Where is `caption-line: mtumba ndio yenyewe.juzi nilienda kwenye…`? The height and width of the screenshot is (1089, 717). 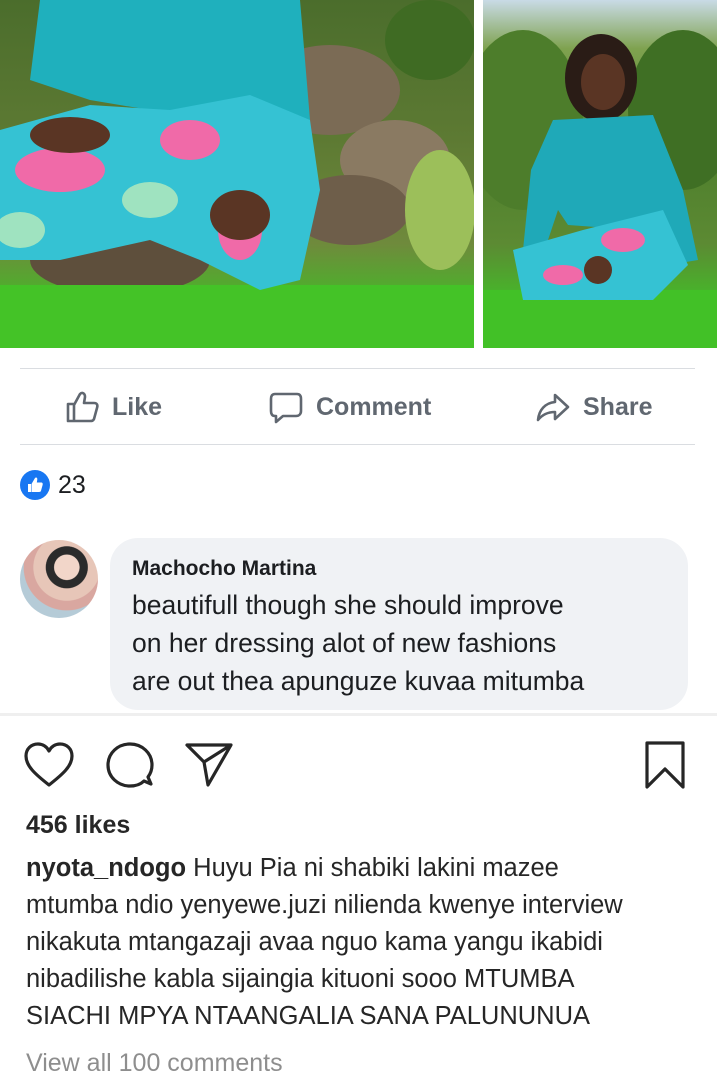
caption-line: mtumba ndio yenyewe.juzi nilienda kwenye… is located at coordinates (324, 905).